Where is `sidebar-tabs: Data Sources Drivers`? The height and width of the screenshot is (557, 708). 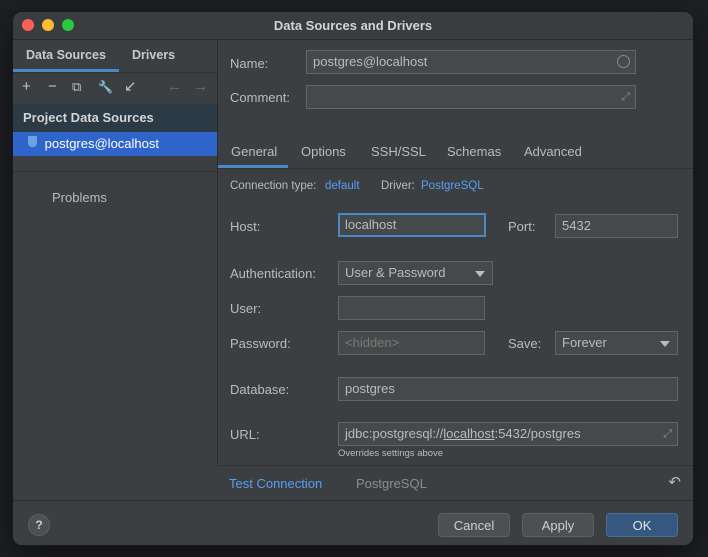
sidebar-tabs: Data Sources Drivers is located at coordinates (115, 56).